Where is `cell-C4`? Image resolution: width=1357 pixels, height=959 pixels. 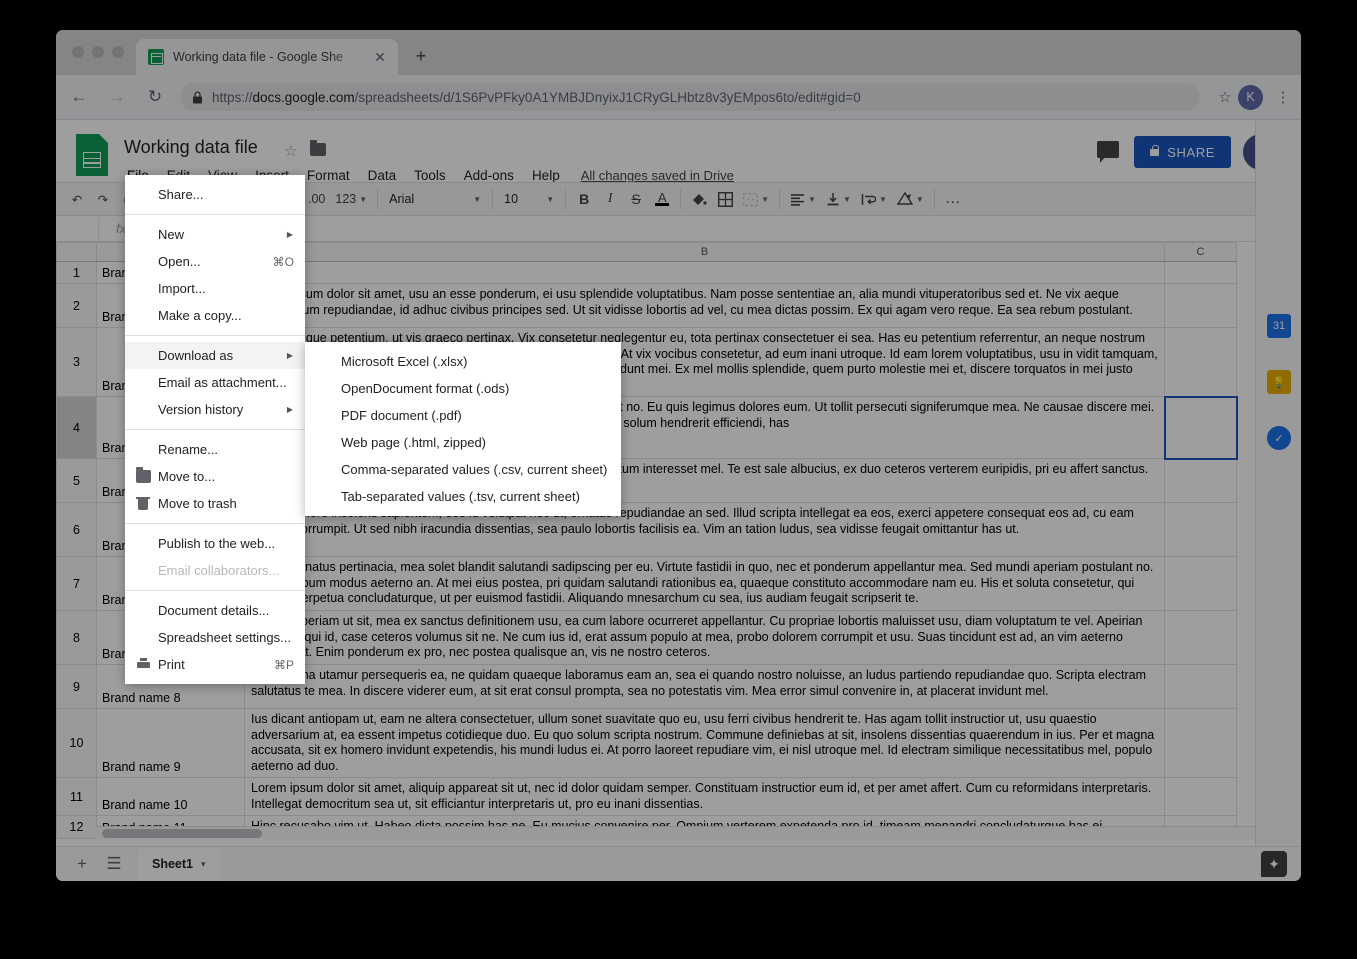 cell-C4 is located at coordinates (1200, 427).